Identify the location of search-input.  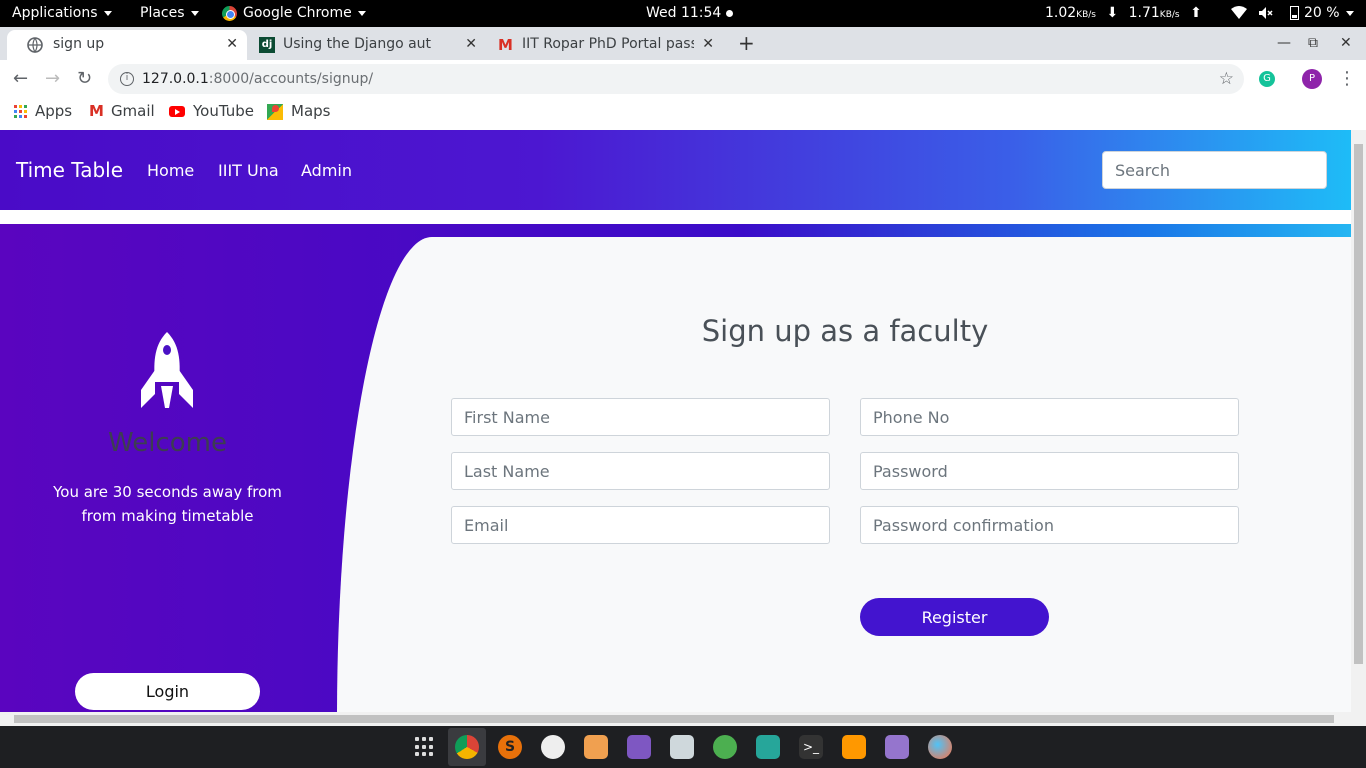
(1214, 170).